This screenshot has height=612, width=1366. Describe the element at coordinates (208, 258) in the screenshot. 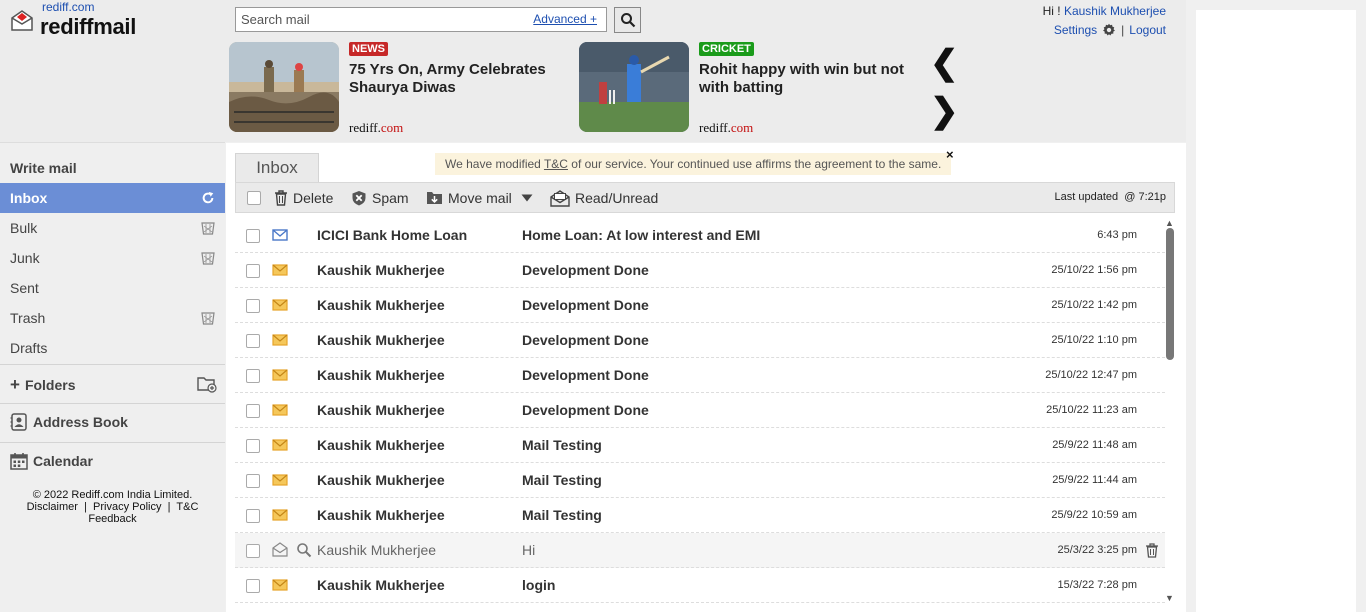

I see `empty-junk-trash-icon` at that location.